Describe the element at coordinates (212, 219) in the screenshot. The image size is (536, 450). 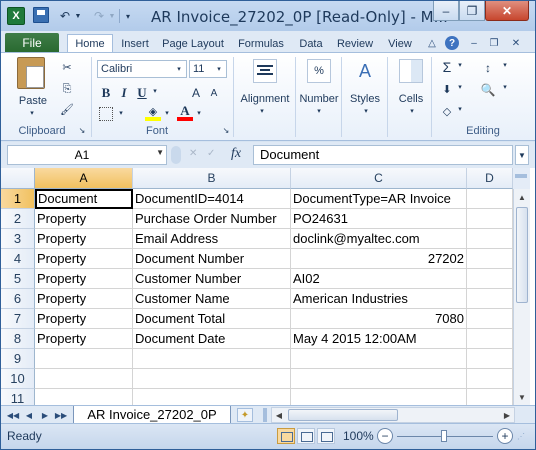
I see `cell-b2: Purchase Order Number` at that location.